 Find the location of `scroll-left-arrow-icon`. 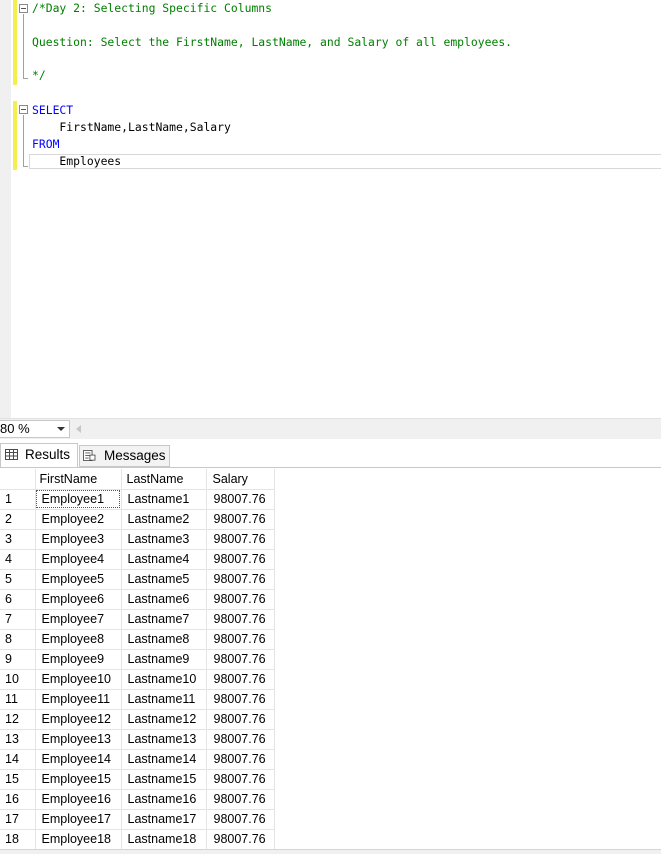

scroll-left-arrow-icon is located at coordinates (78, 429).